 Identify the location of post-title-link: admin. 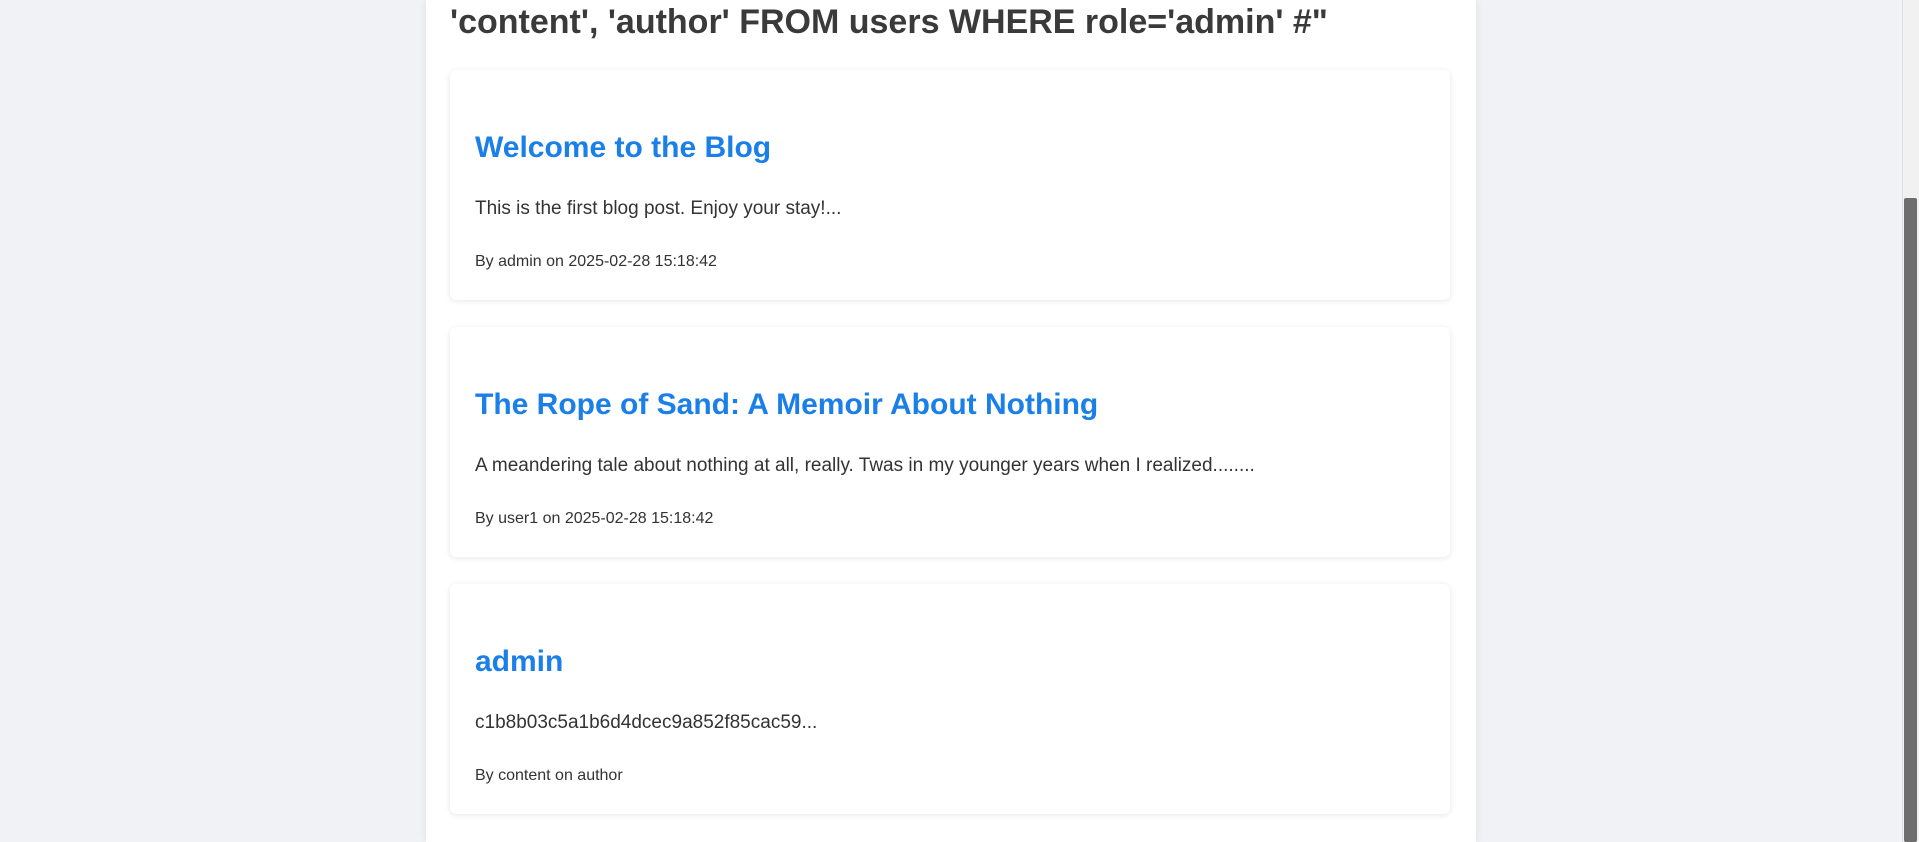
(519, 662).